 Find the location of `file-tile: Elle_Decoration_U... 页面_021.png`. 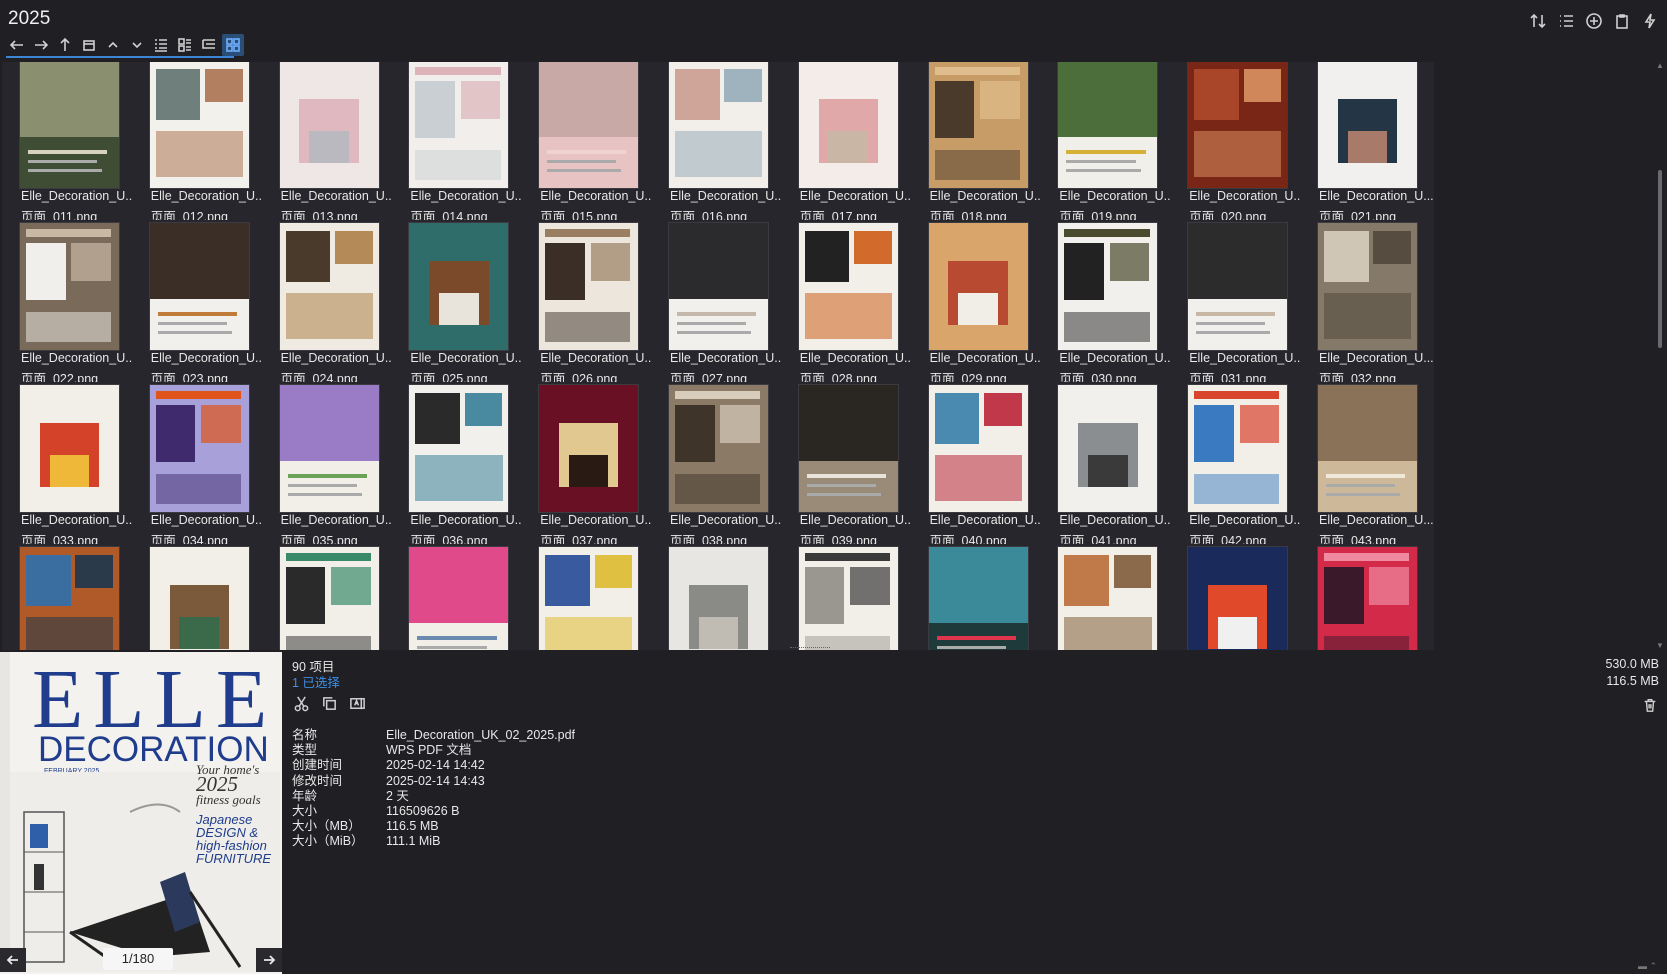

file-tile: Elle_Decoration_U... 页面_021.png is located at coordinates (1367, 143).